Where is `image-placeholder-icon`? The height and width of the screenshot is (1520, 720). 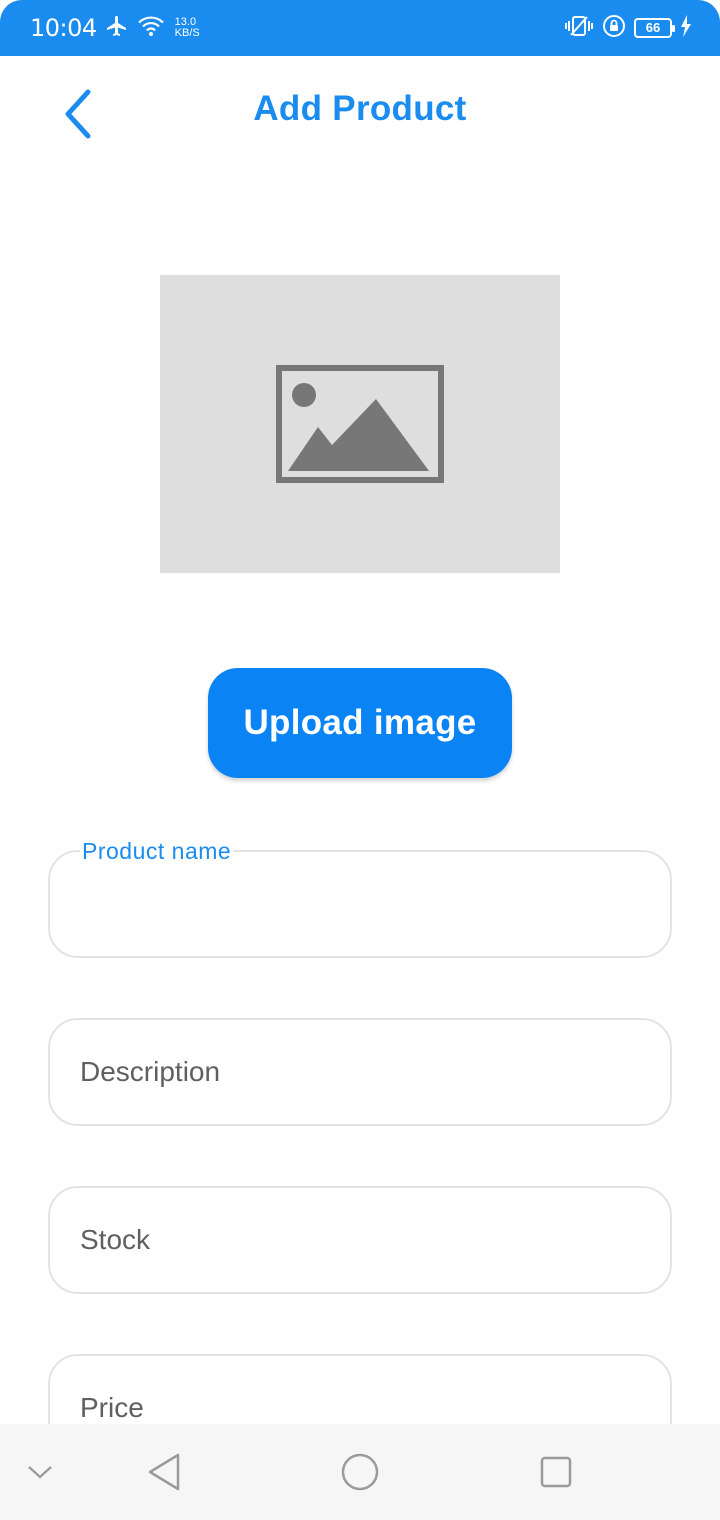
image-placeholder-icon is located at coordinates (360, 424).